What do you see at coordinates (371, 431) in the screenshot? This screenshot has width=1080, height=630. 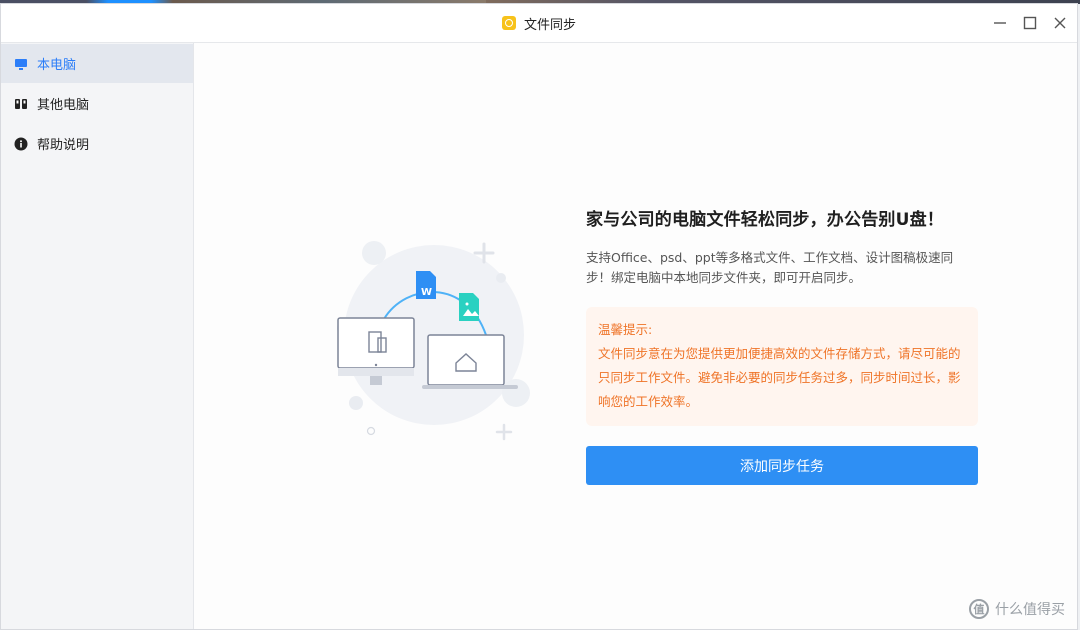 I see `decor-circle` at bounding box center [371, 431].